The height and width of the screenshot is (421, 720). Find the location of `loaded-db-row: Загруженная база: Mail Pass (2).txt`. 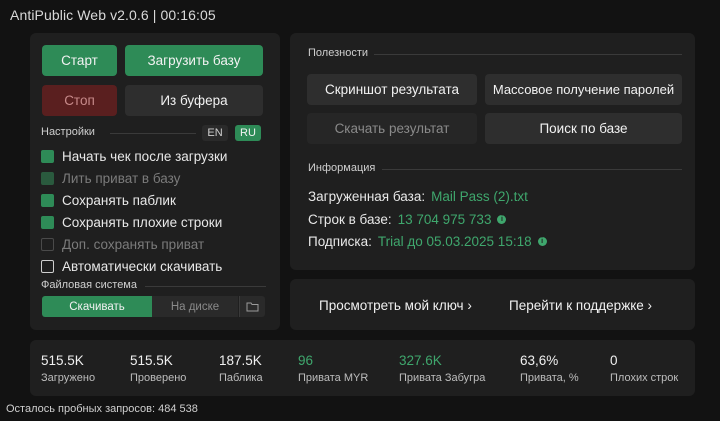

loaded-db-row: Загруженная база: Mail Pass (2).txt is located at coordinates (418, 196).